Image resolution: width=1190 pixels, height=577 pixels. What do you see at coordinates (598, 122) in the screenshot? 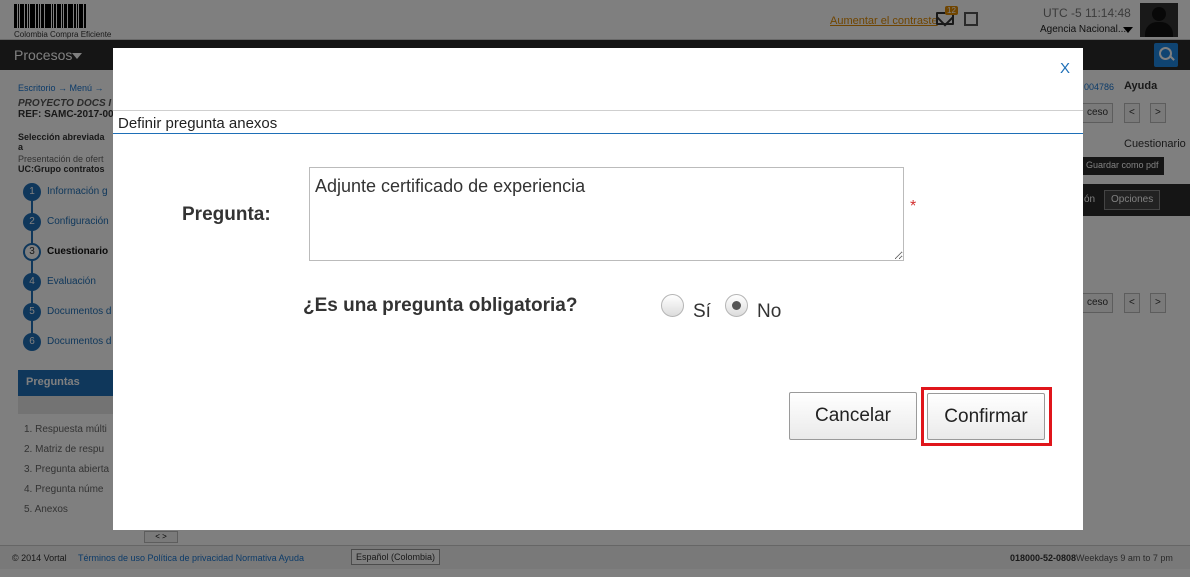
I see `dialog-title-bar: Definir pregunta anexos` at bounding box center [598, 122].